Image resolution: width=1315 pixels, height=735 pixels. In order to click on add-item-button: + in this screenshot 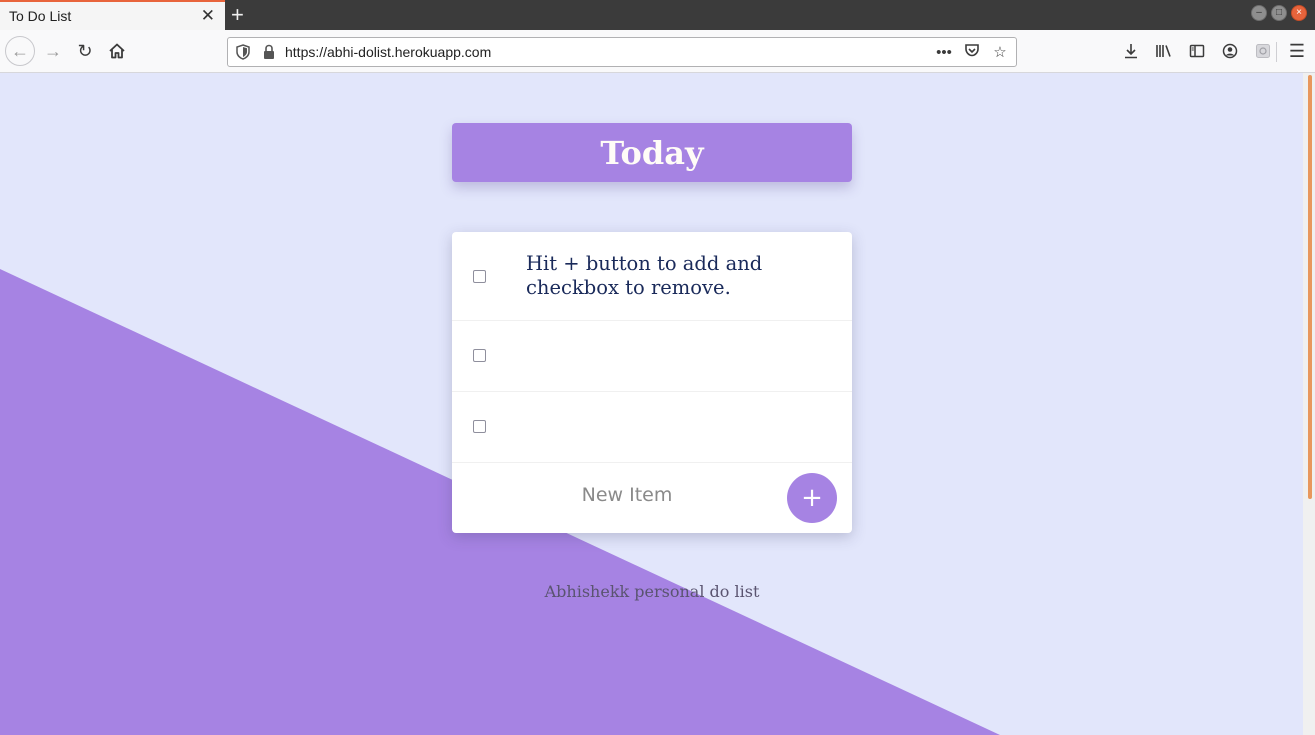, I will do `click(812, 498)`.